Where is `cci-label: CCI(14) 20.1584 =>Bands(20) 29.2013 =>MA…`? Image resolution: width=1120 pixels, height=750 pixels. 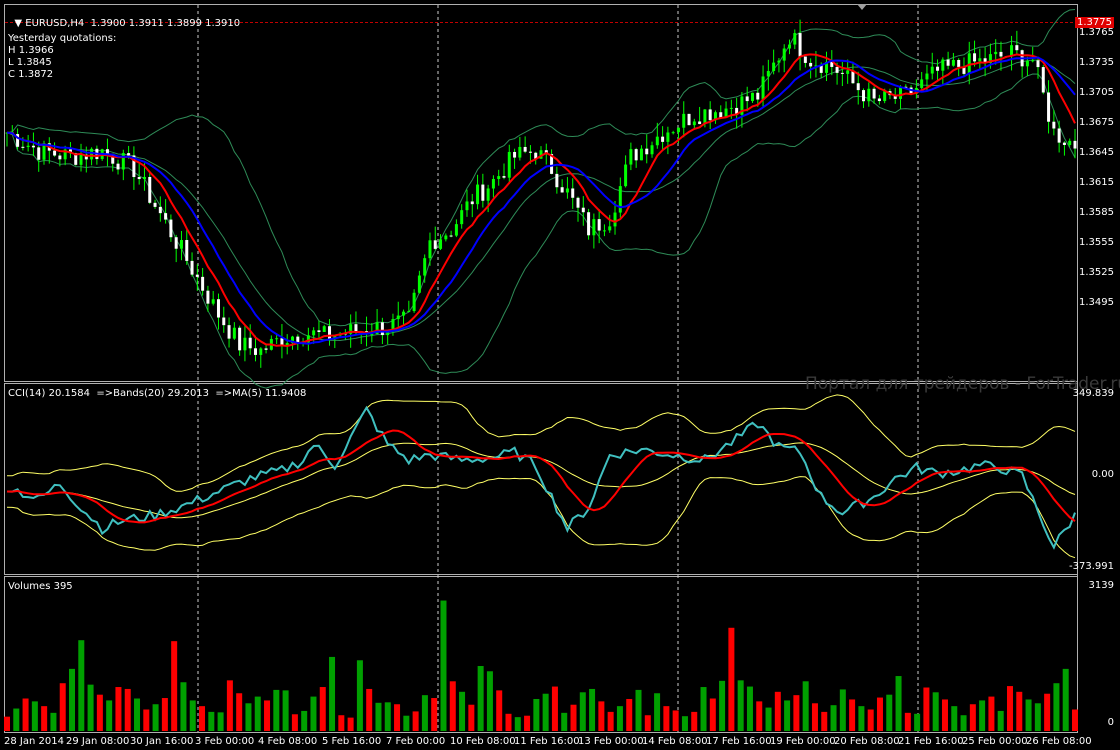
cci-label: CCI(14) 20.1584 =>Bands(20) 29.2013 =>MA… is located at coordinates (157, 393).